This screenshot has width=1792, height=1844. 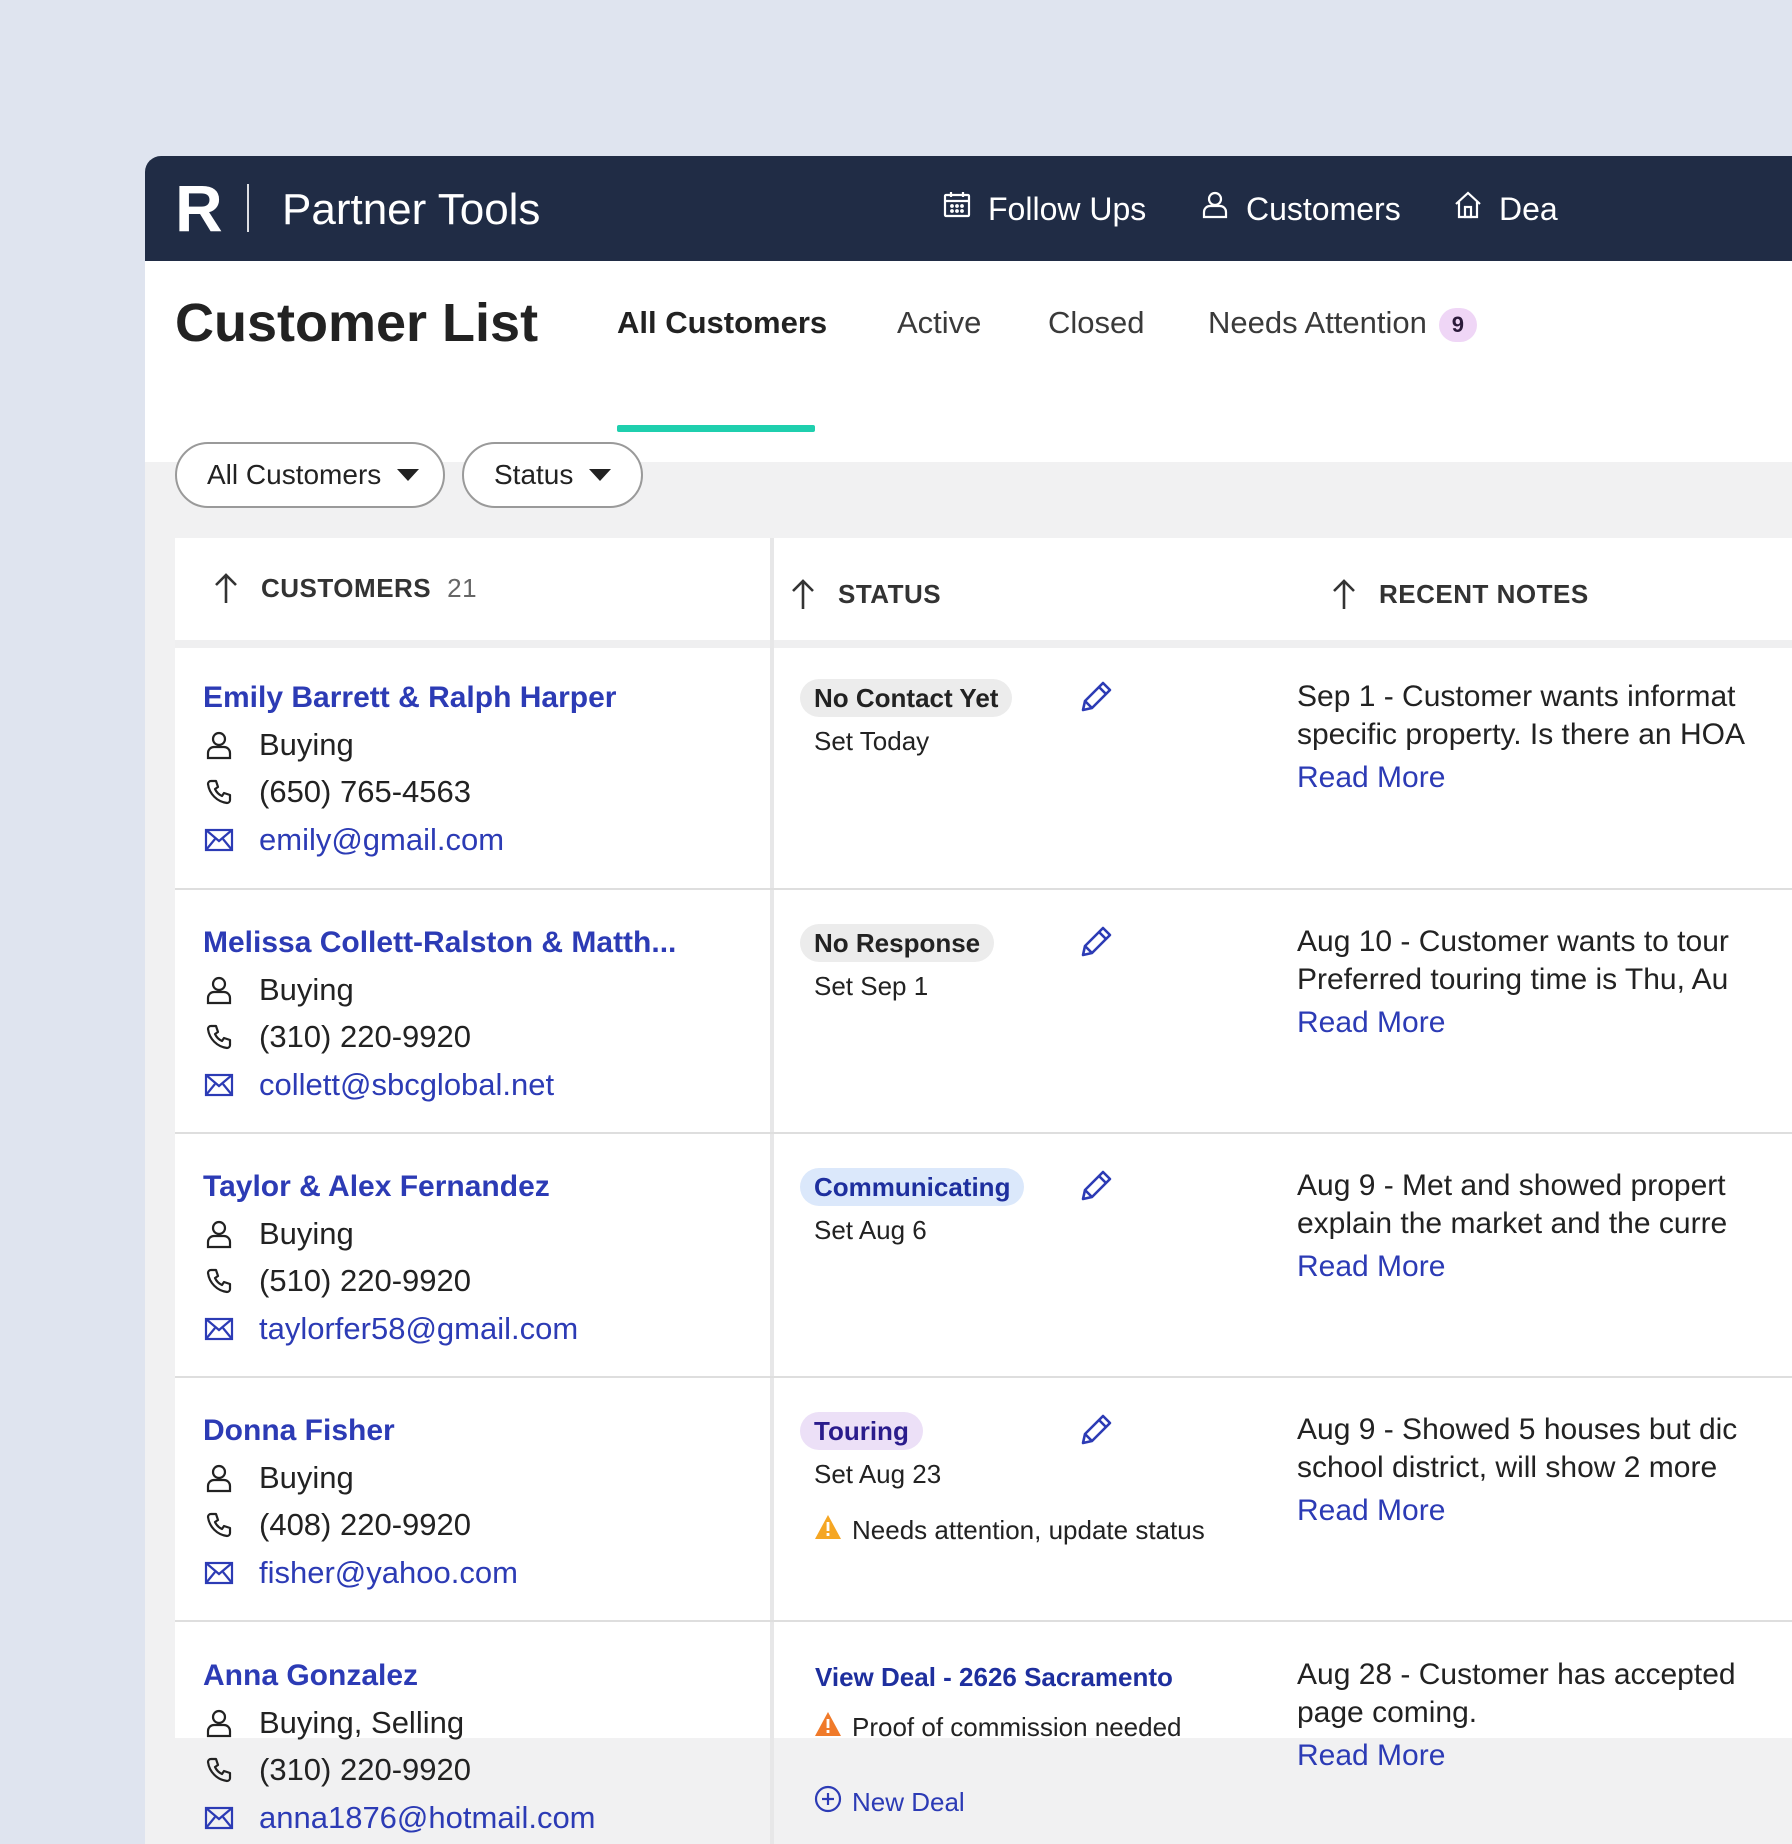 I want to click on status-badge: Communicating, so click(x=912, y=1187).